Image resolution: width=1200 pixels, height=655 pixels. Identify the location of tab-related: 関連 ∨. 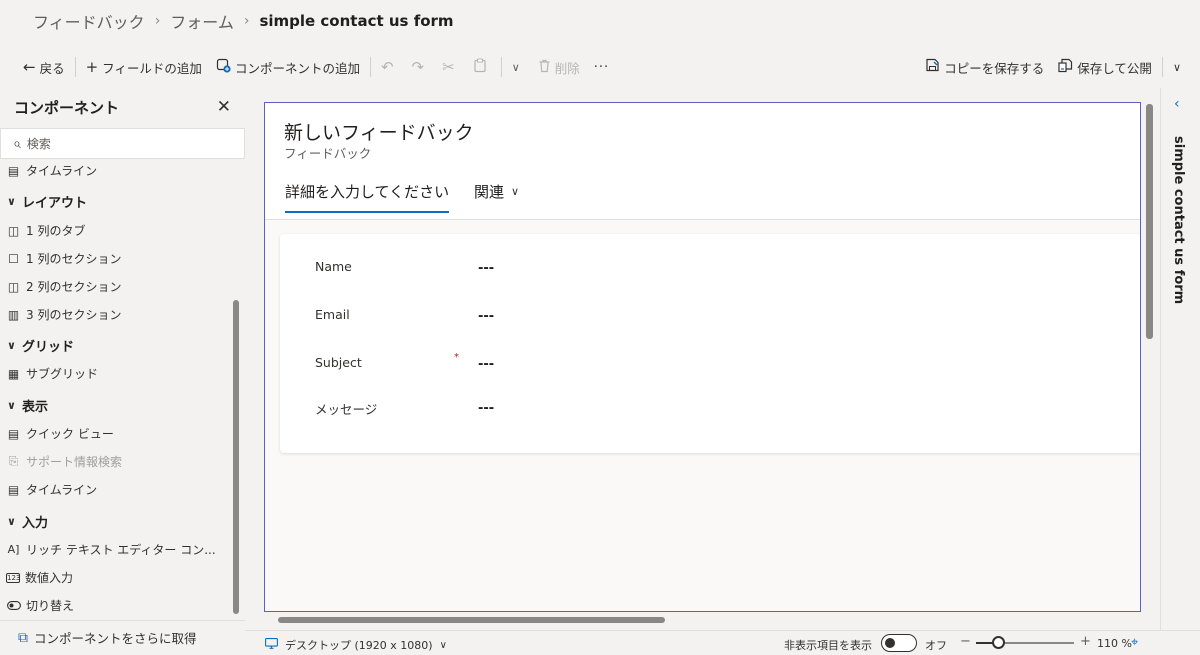
(496, 191).